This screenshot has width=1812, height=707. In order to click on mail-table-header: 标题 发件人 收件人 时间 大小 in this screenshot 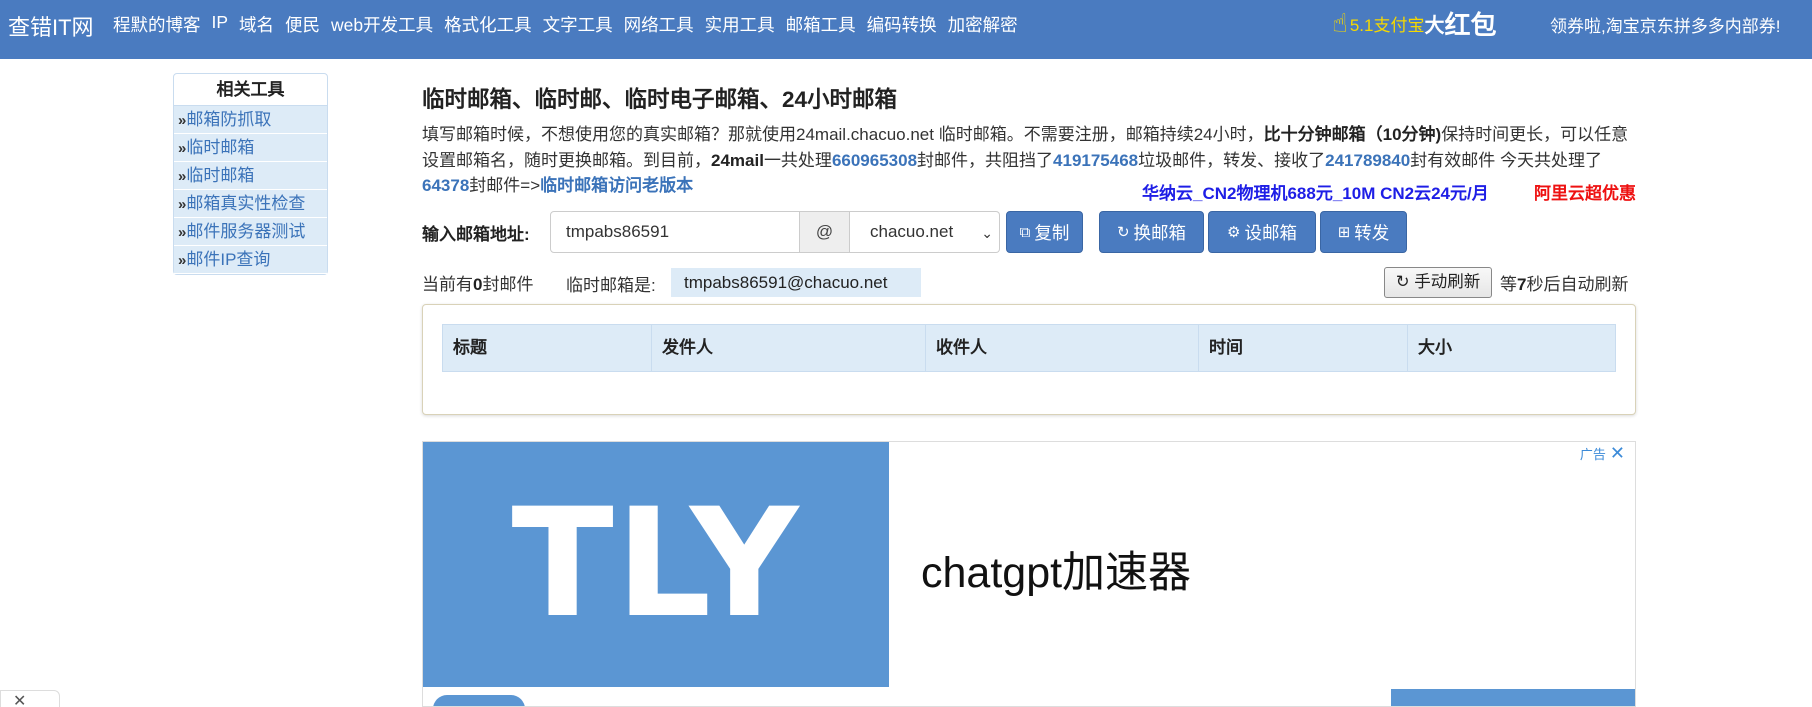, I will do `click(1029, 348)`.